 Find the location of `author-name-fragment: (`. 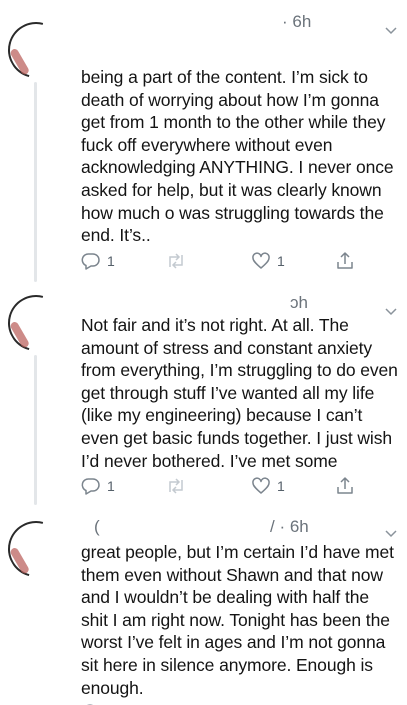

author-name-fragment: ( is located at coordinates (97, 526).